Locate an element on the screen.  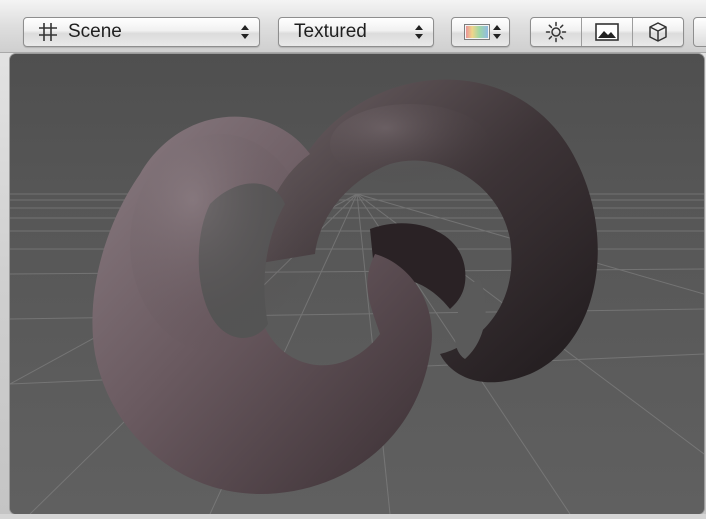
gizmo-toggle-button is located at coordinates (658, 32).